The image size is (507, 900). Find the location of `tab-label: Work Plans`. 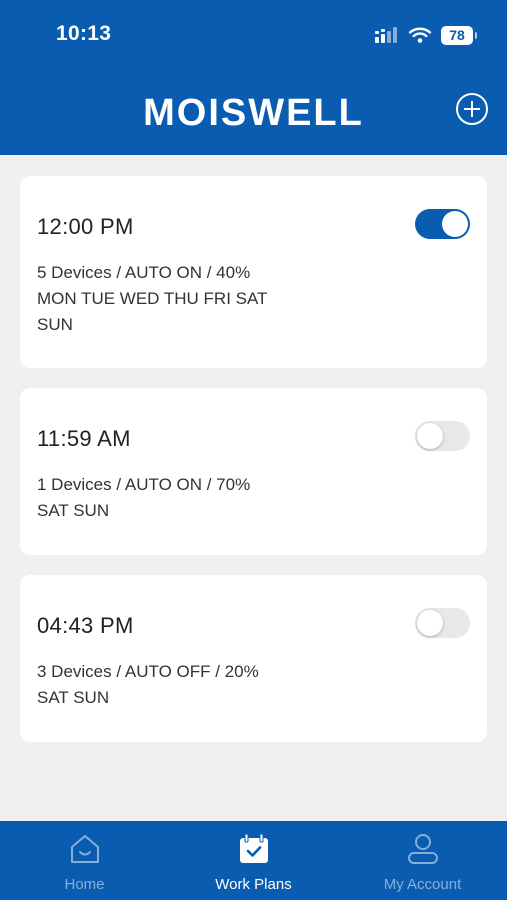

tab-label: Work Plans is located at coordinates (253, 884).